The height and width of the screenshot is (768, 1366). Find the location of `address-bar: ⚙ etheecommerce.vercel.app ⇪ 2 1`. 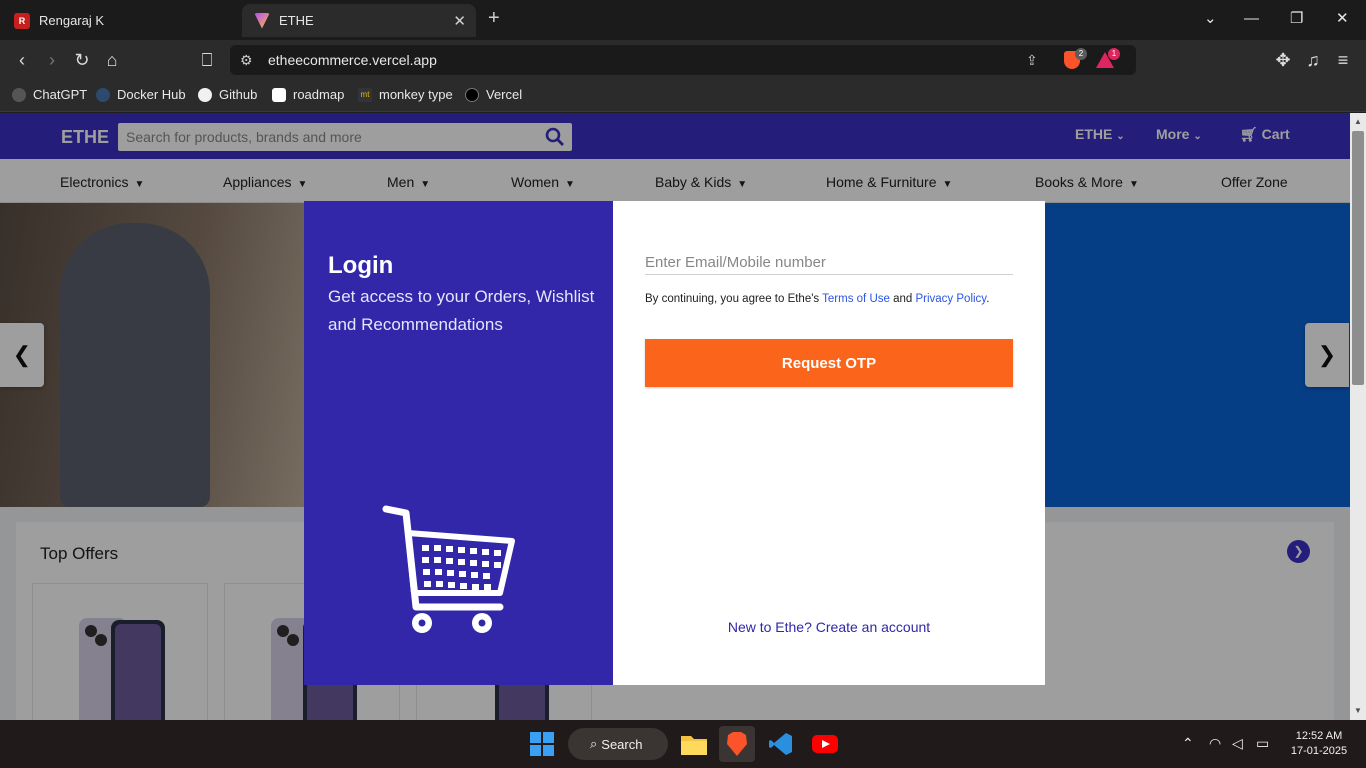

address-bar: ⚙ etheecommerce.vercel.app ⇪ 2 1 is located at coordinates (683, 60).